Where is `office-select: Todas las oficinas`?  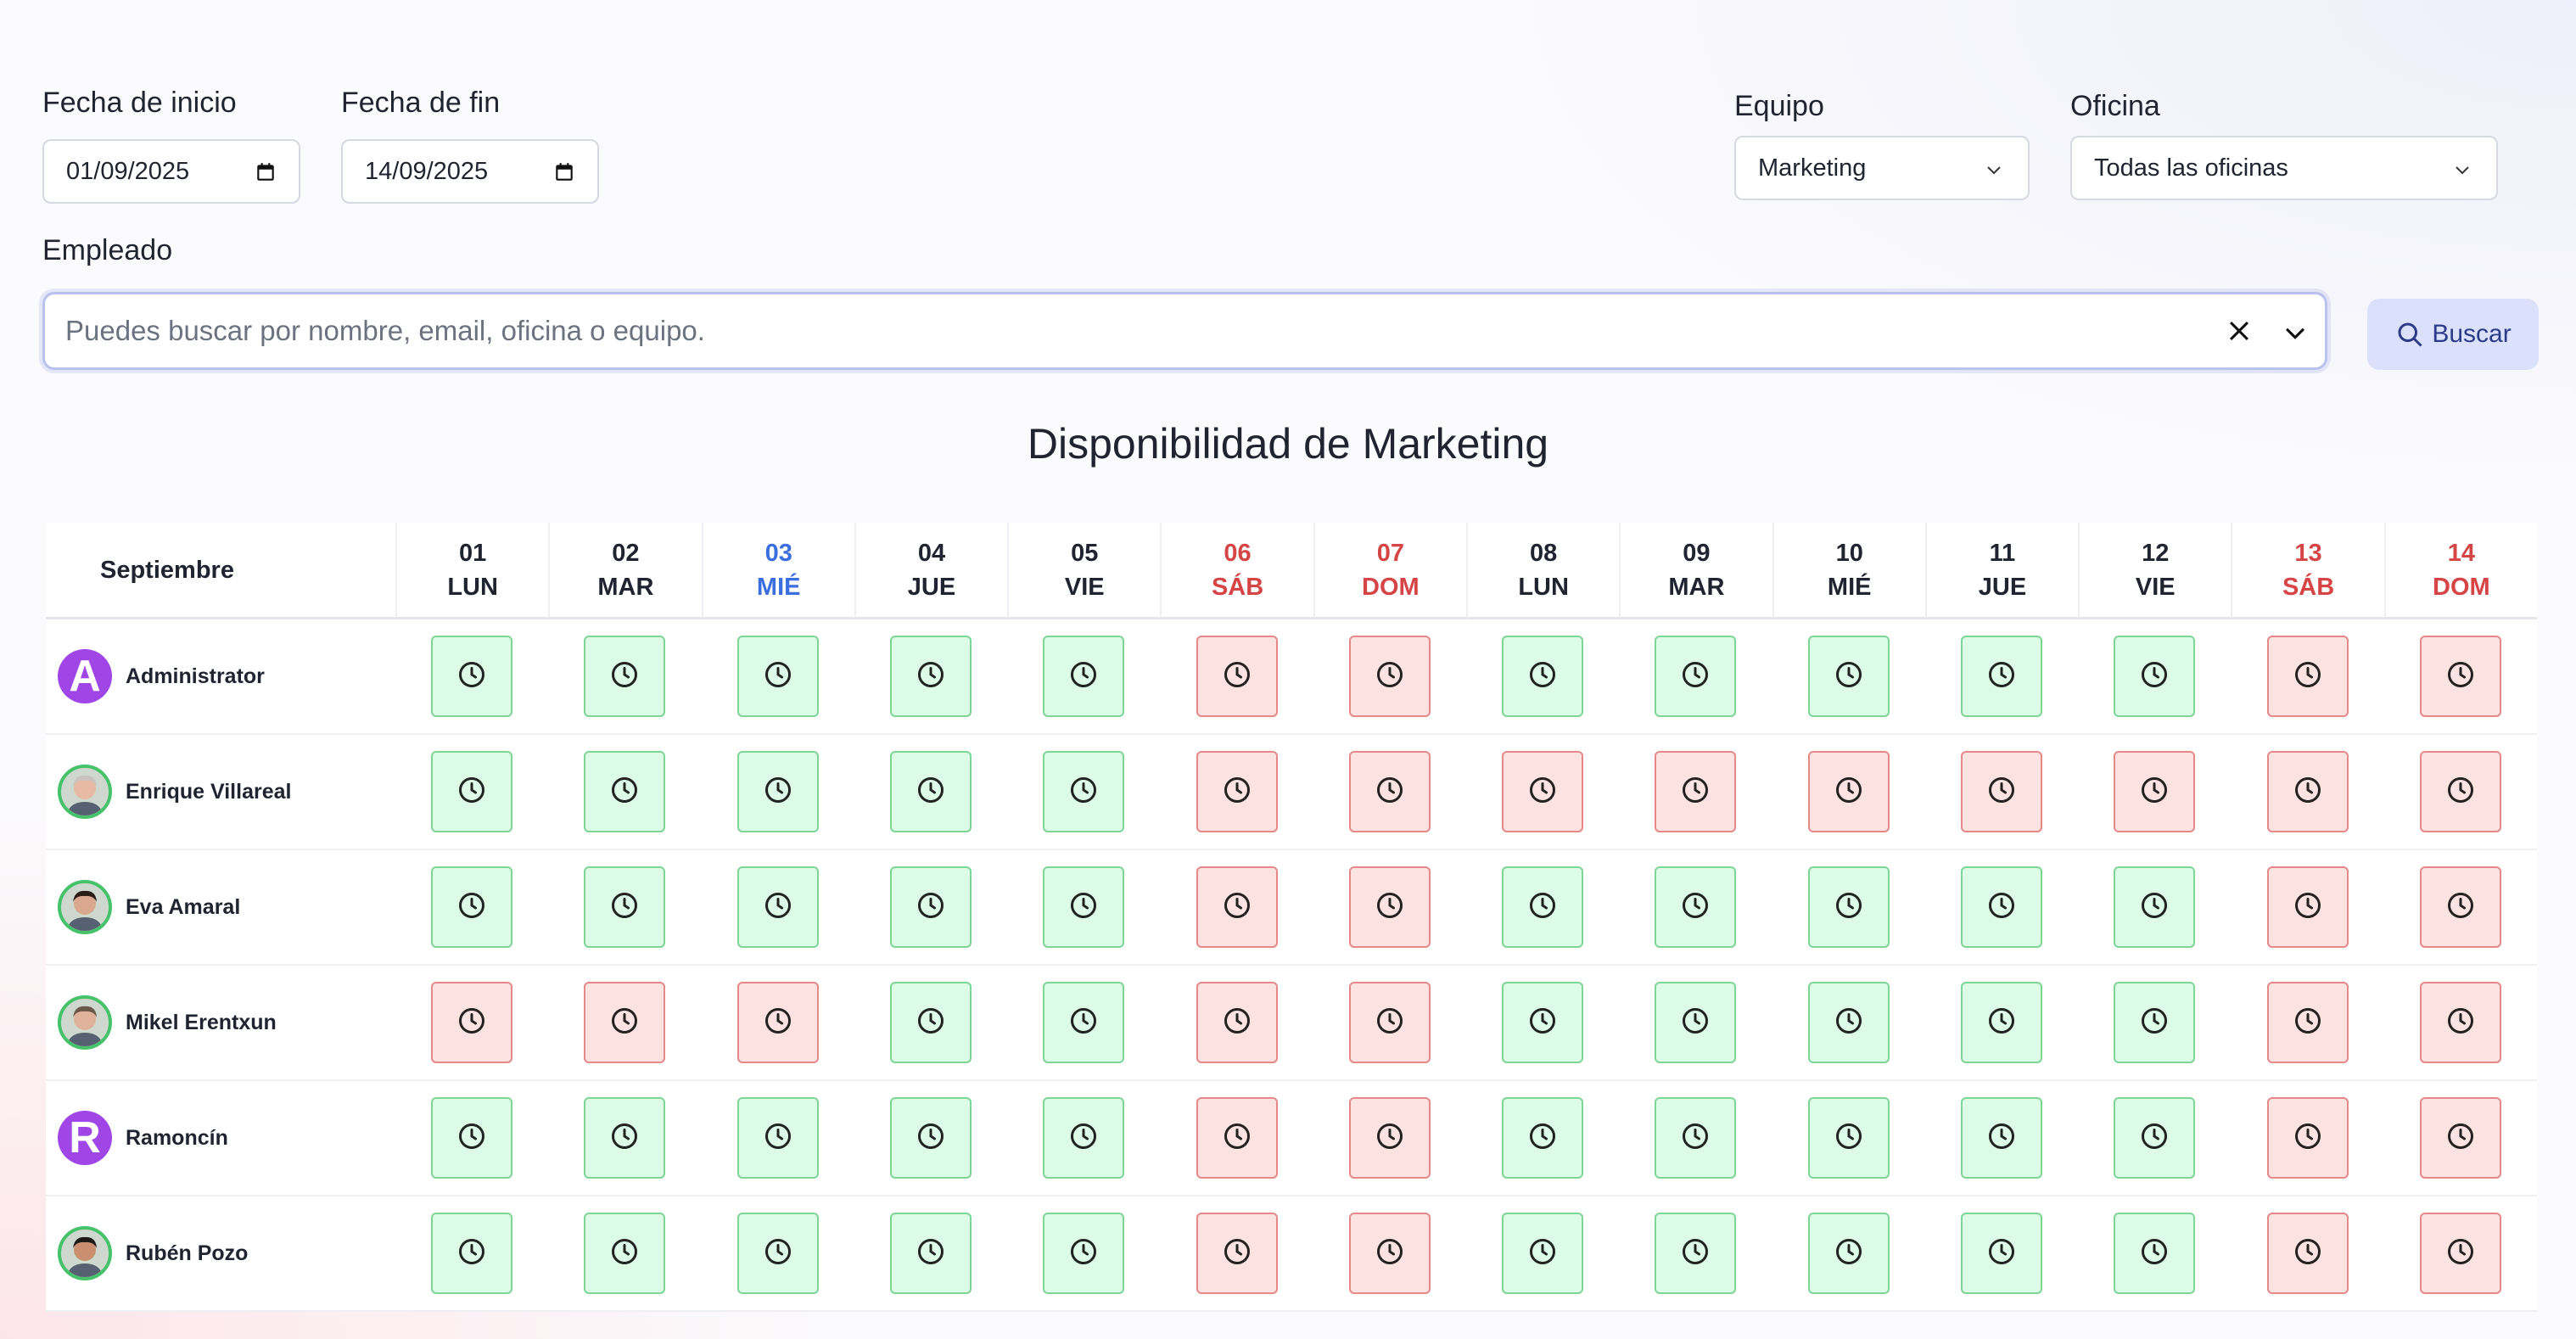
office-select: Todas las oficinas is located at coordinates (2284, 168).